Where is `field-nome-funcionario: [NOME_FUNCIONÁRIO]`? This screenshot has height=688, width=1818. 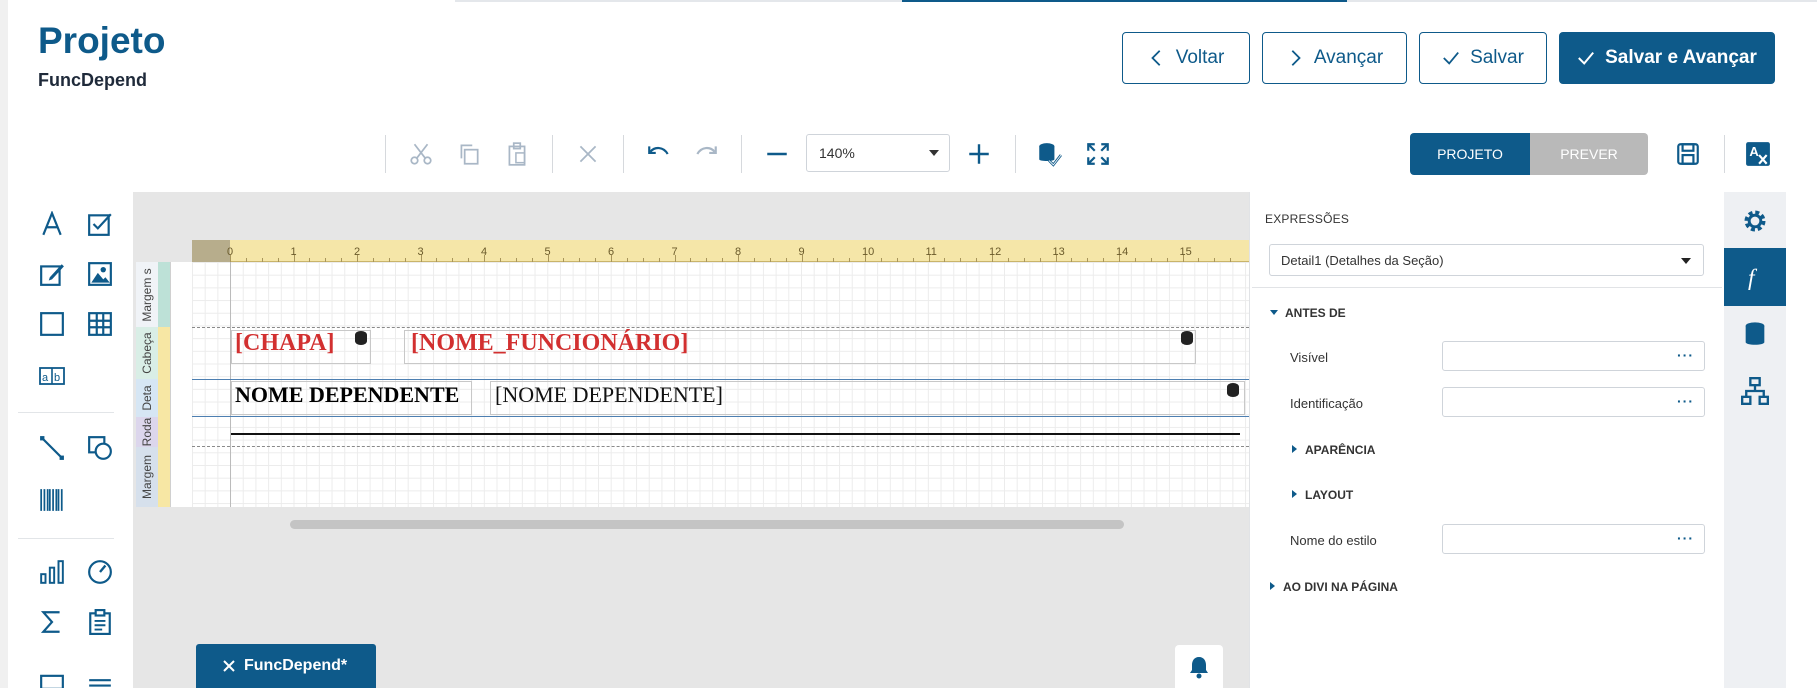
field-nome-funcionario: [NOME_FUNCIONÁRIO] is located at coordinates (549, 343).